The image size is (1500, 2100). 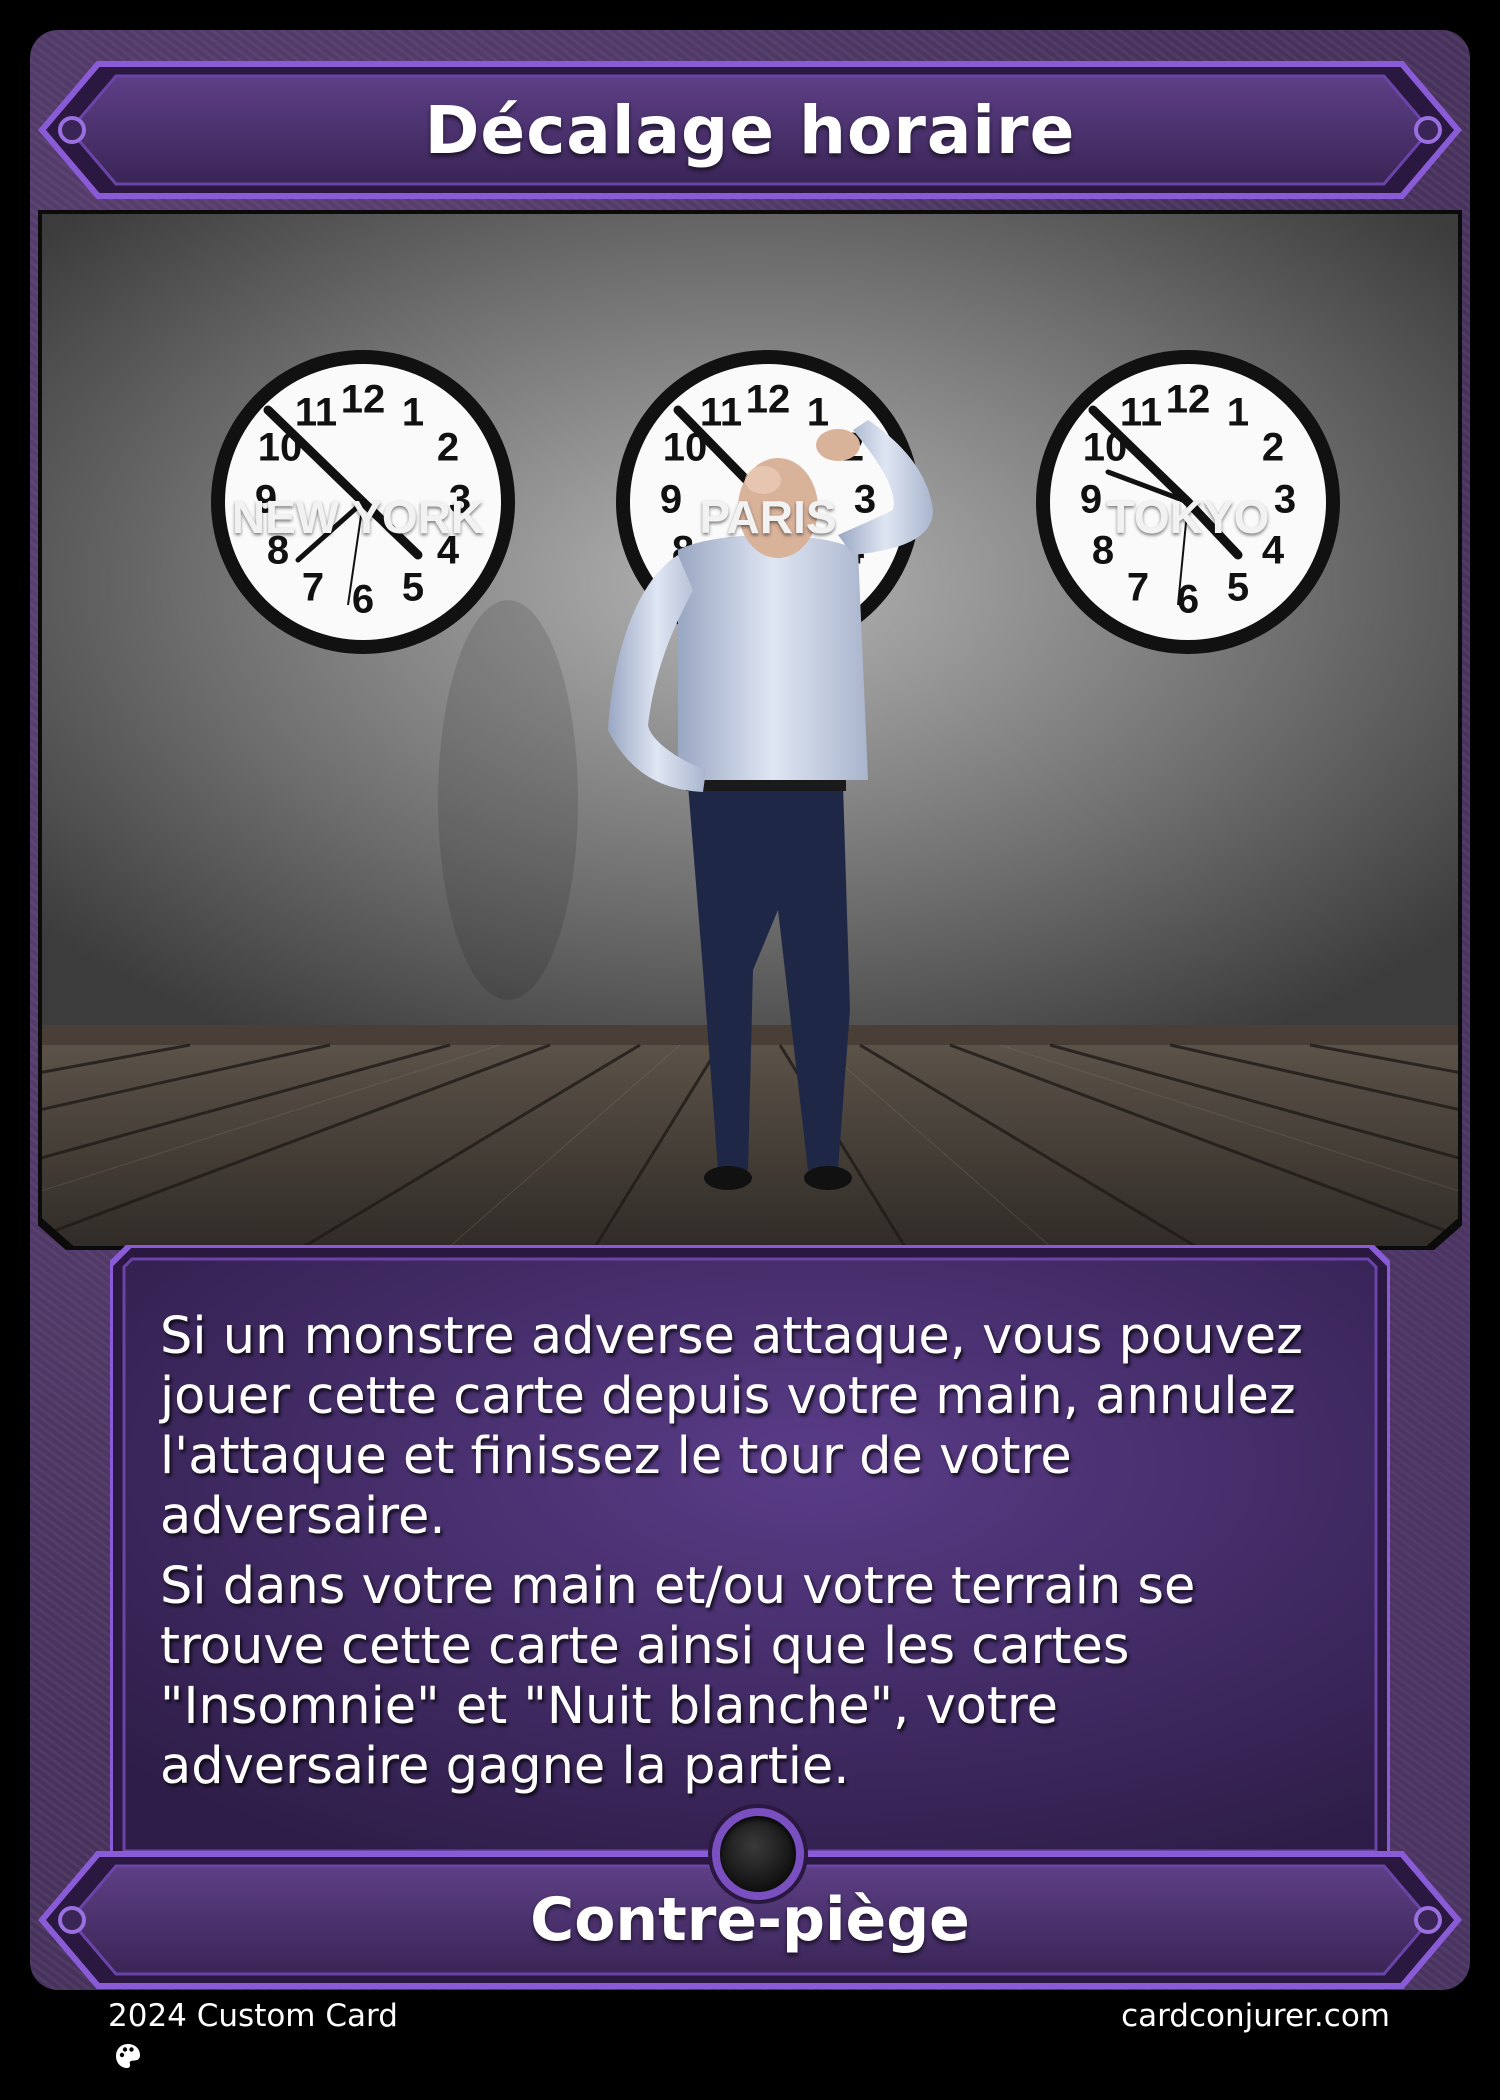 I want to click on center-gem, so click(x=758, y=1854).